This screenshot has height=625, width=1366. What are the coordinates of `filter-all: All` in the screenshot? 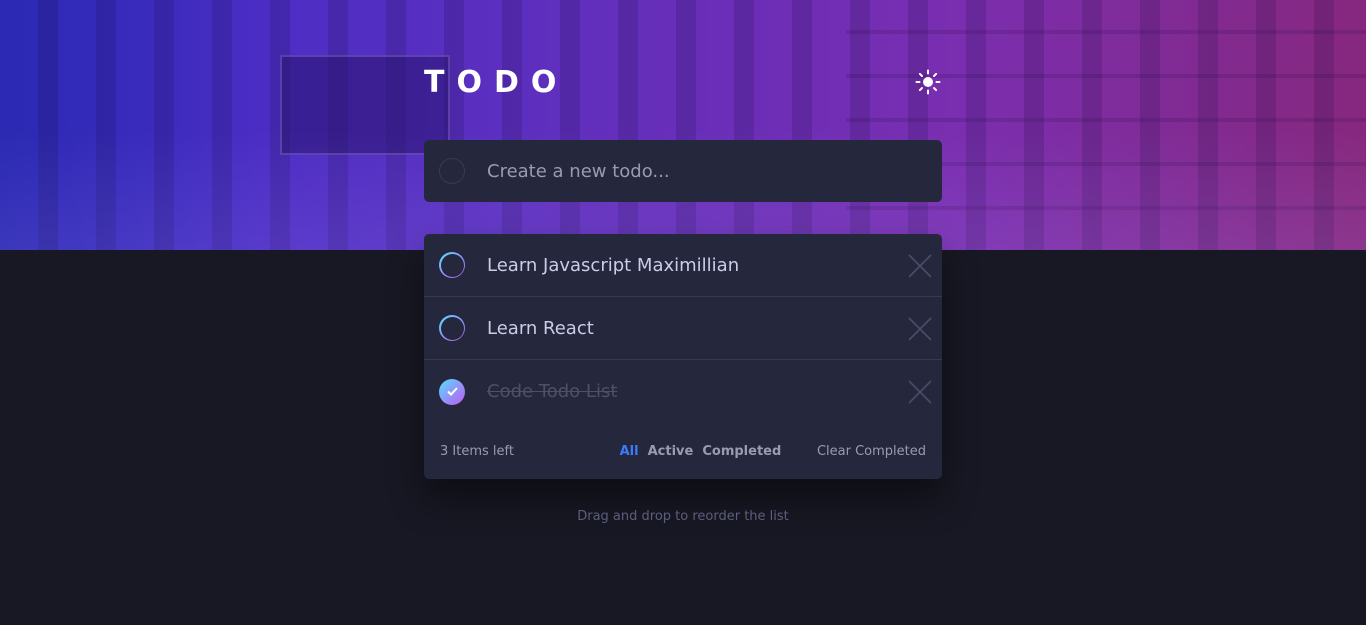 It's located at (629, 451).